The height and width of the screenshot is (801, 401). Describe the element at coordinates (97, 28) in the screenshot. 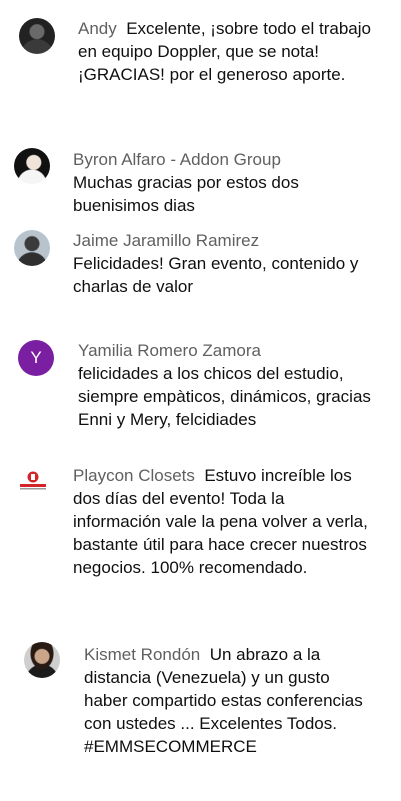

I see `comment-author: Andy` at that location.